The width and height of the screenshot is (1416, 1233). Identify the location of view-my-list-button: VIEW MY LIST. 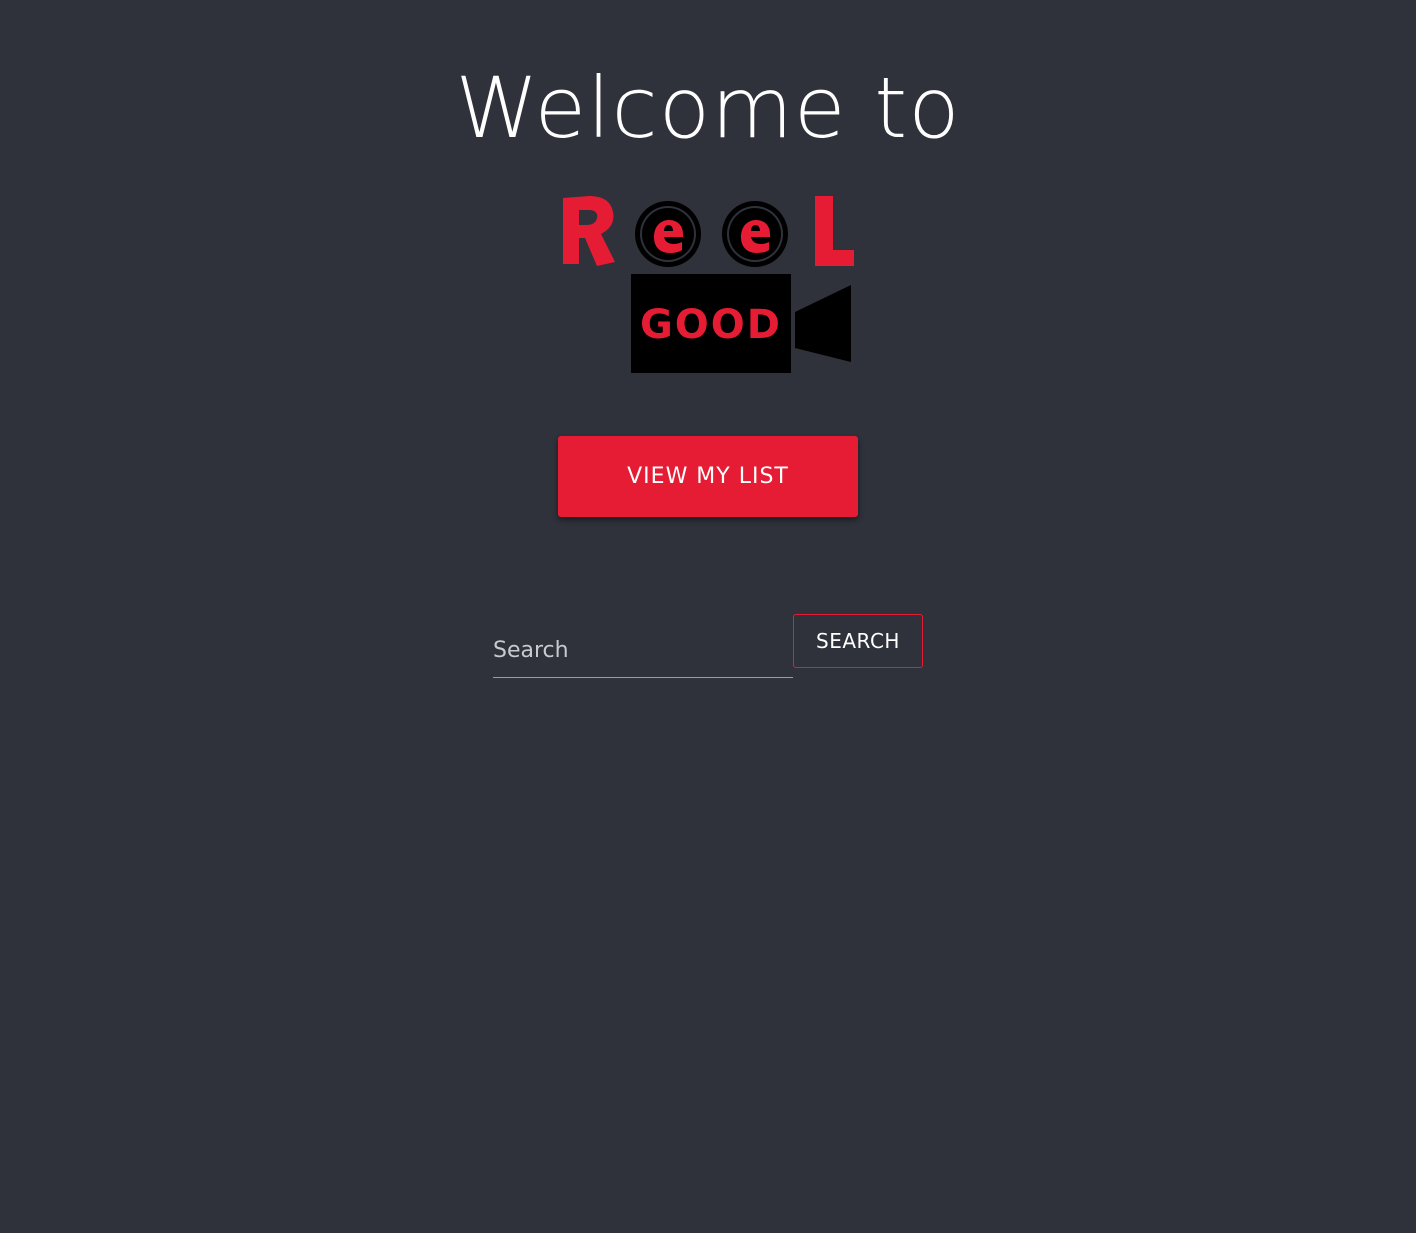
(708, 476).